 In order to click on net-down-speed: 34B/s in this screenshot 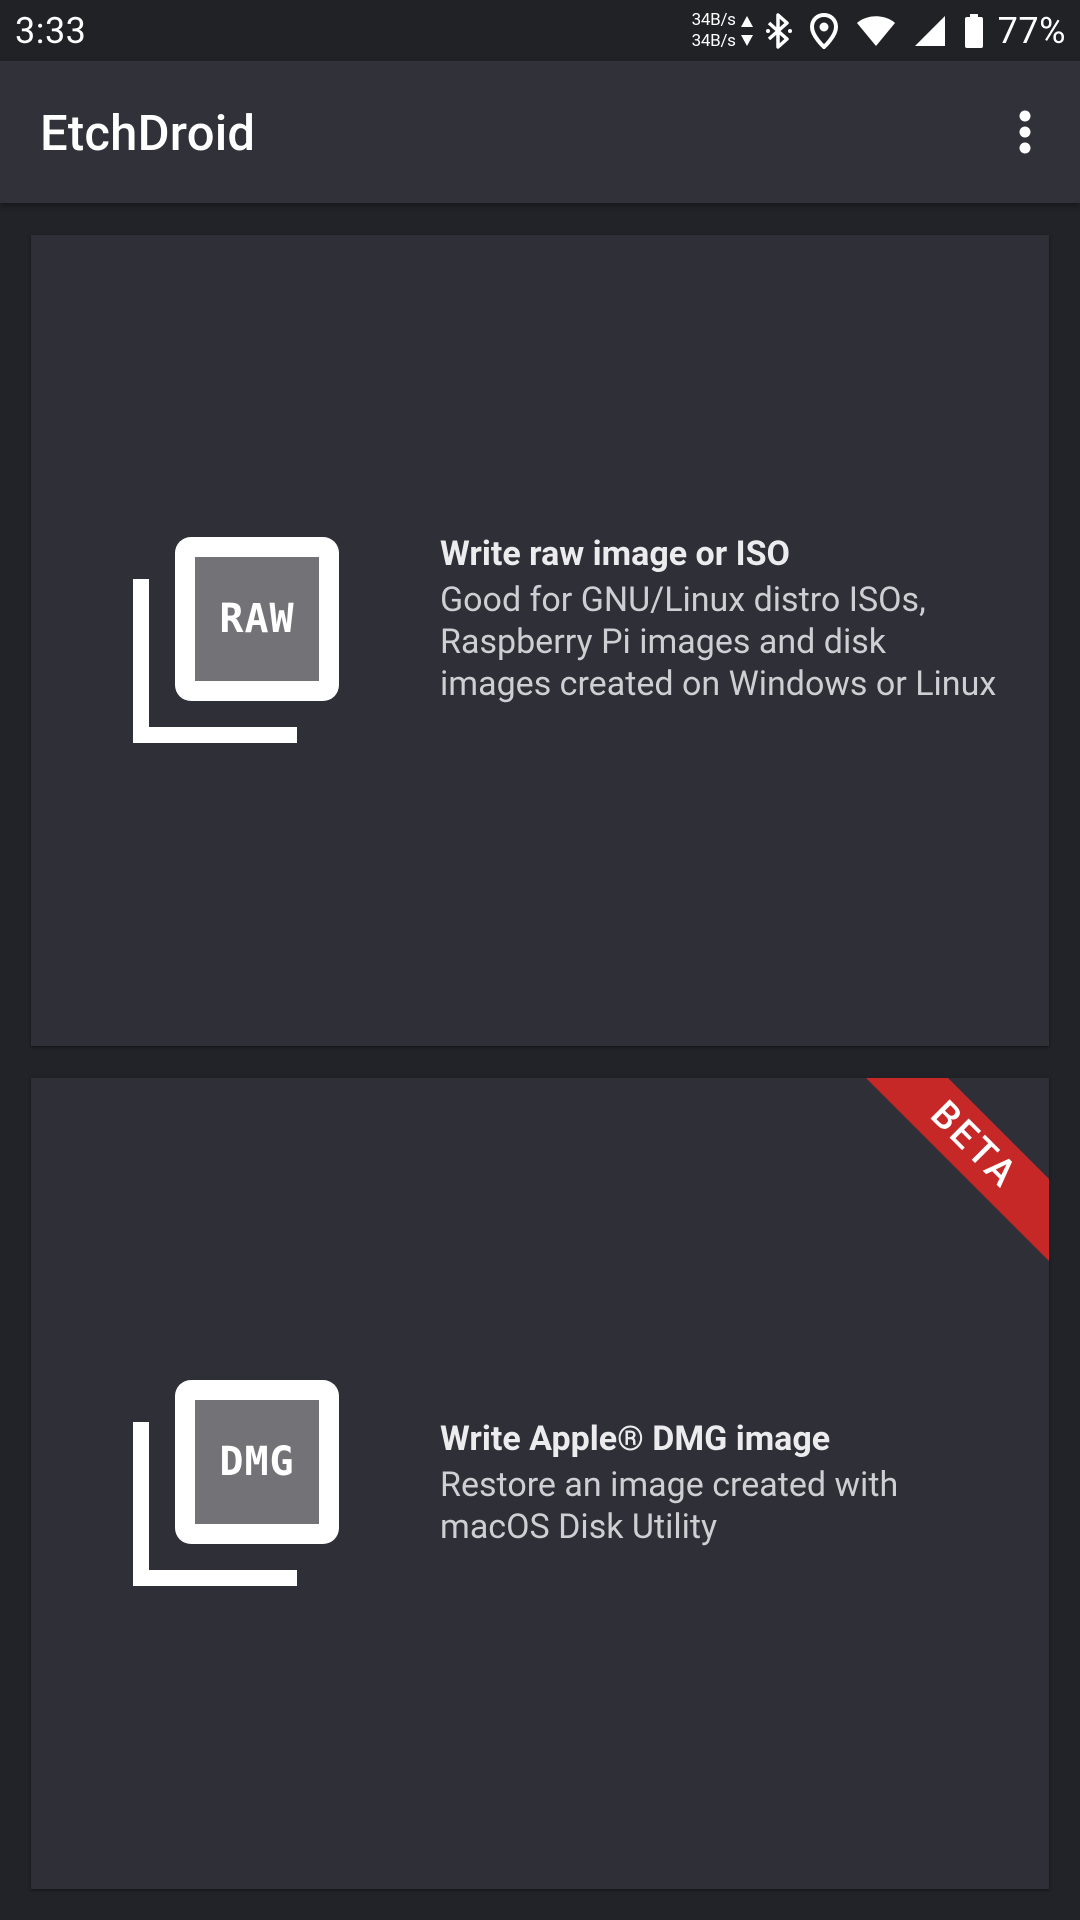, I will do `click(713, 40)`.